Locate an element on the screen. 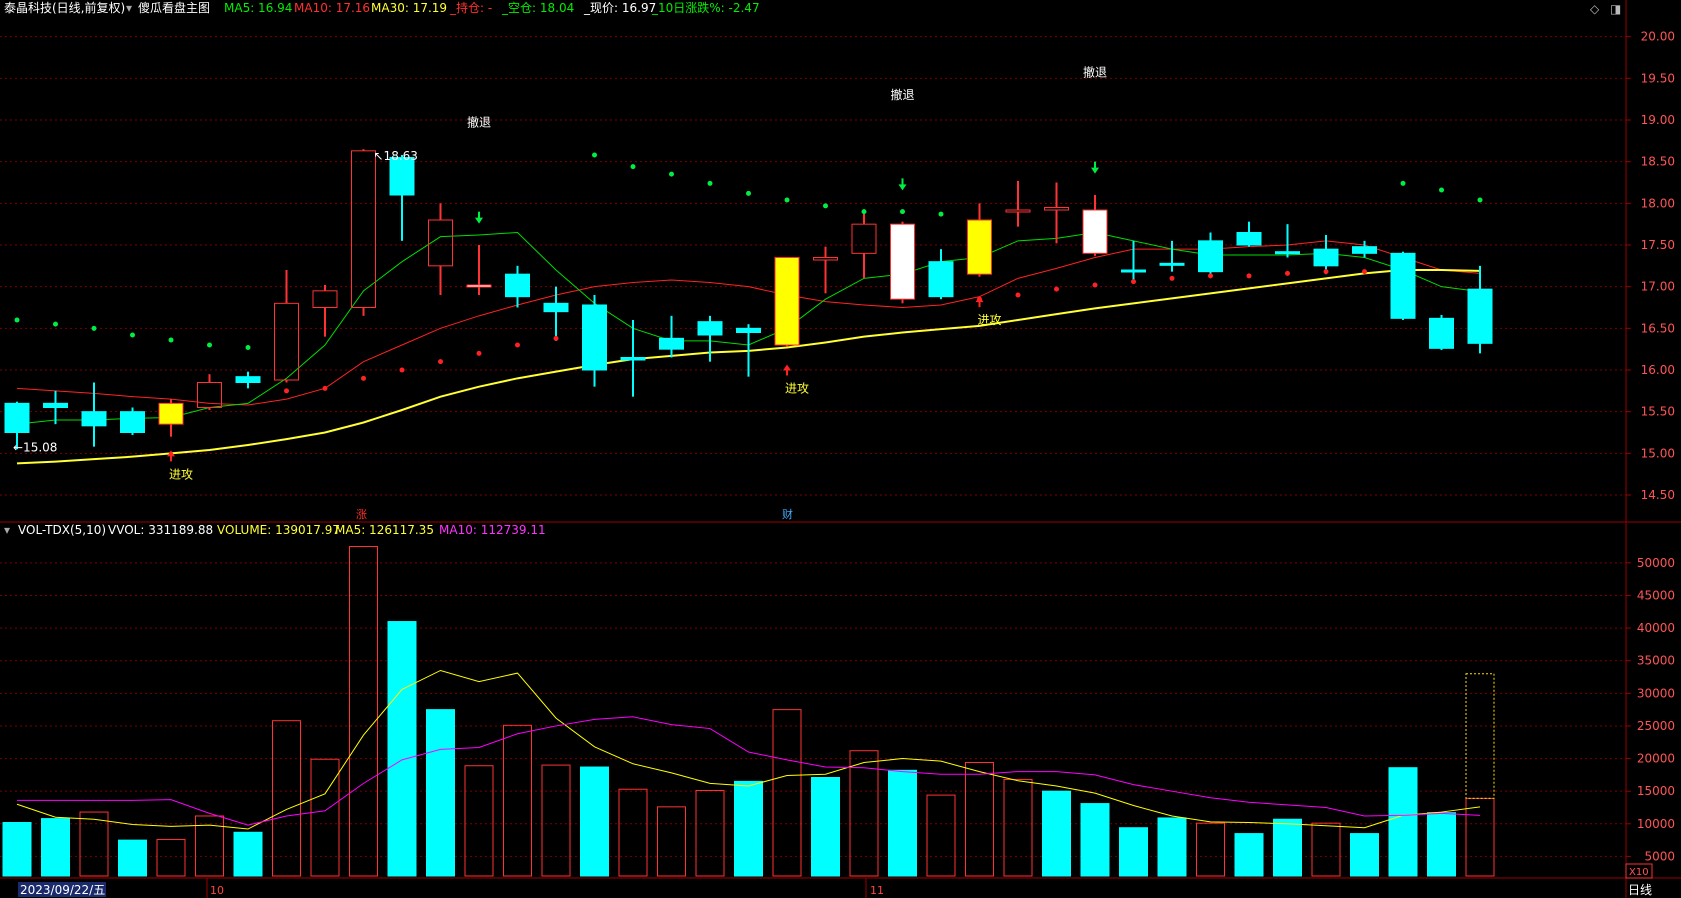 The image size is (1681, 898). hold-readout: _持仓: - is located at coordinates (470, 7).